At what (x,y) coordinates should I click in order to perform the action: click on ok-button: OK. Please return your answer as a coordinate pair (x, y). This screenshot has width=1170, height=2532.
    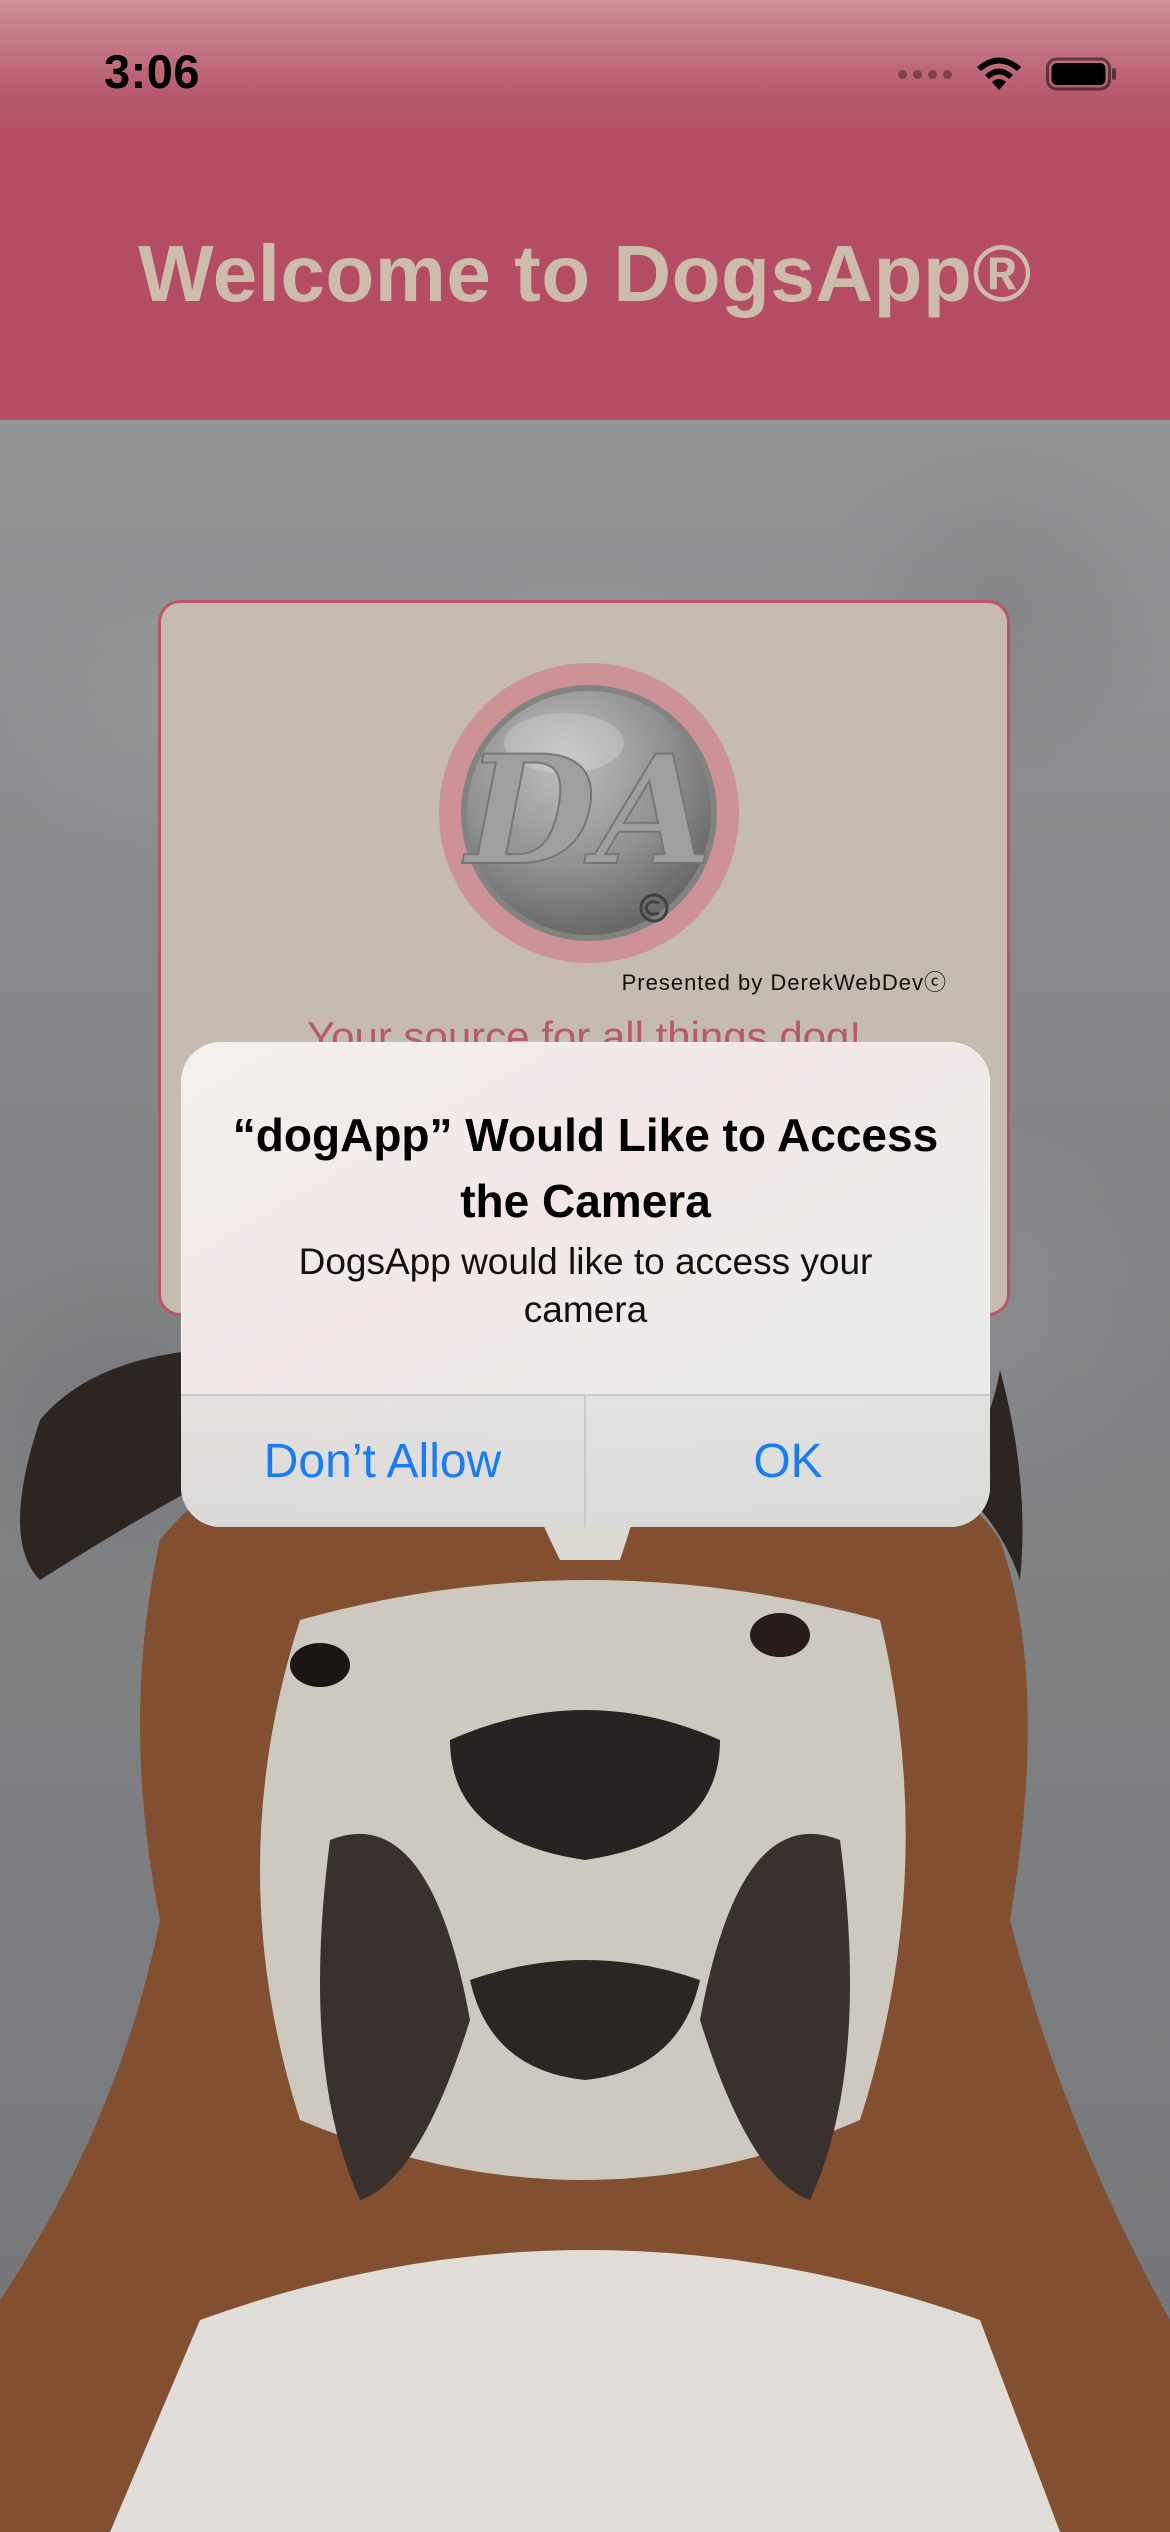
    Looking at the image, I should click on (788, 1461).